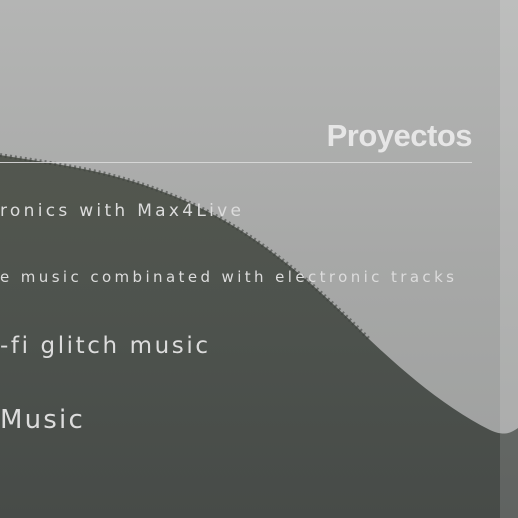  What do you see at coordinates (42, 420) in the screenshot?
I see `project-link-music: Music` at bounding box center [42, 420].